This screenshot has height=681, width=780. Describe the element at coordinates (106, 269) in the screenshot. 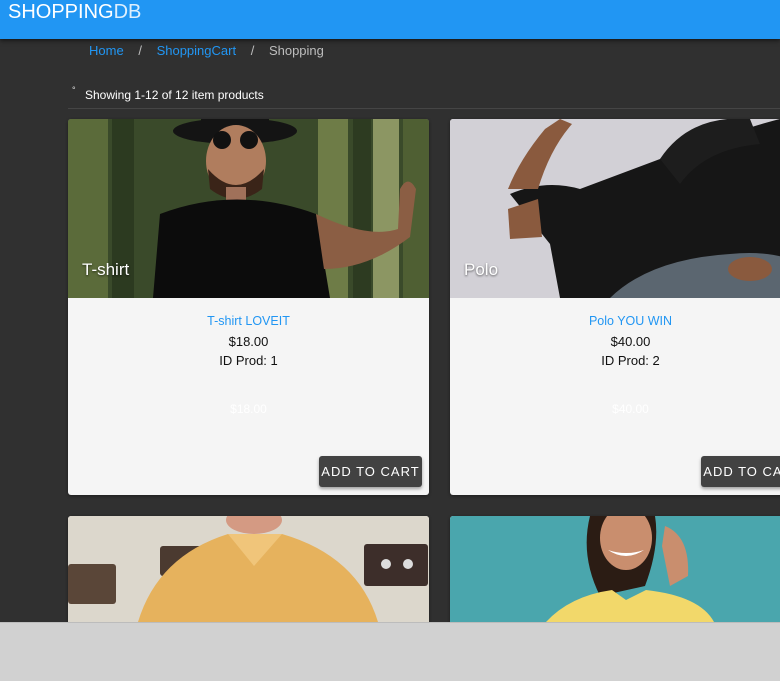

I see `product-media-title: T-shirt` at that location.